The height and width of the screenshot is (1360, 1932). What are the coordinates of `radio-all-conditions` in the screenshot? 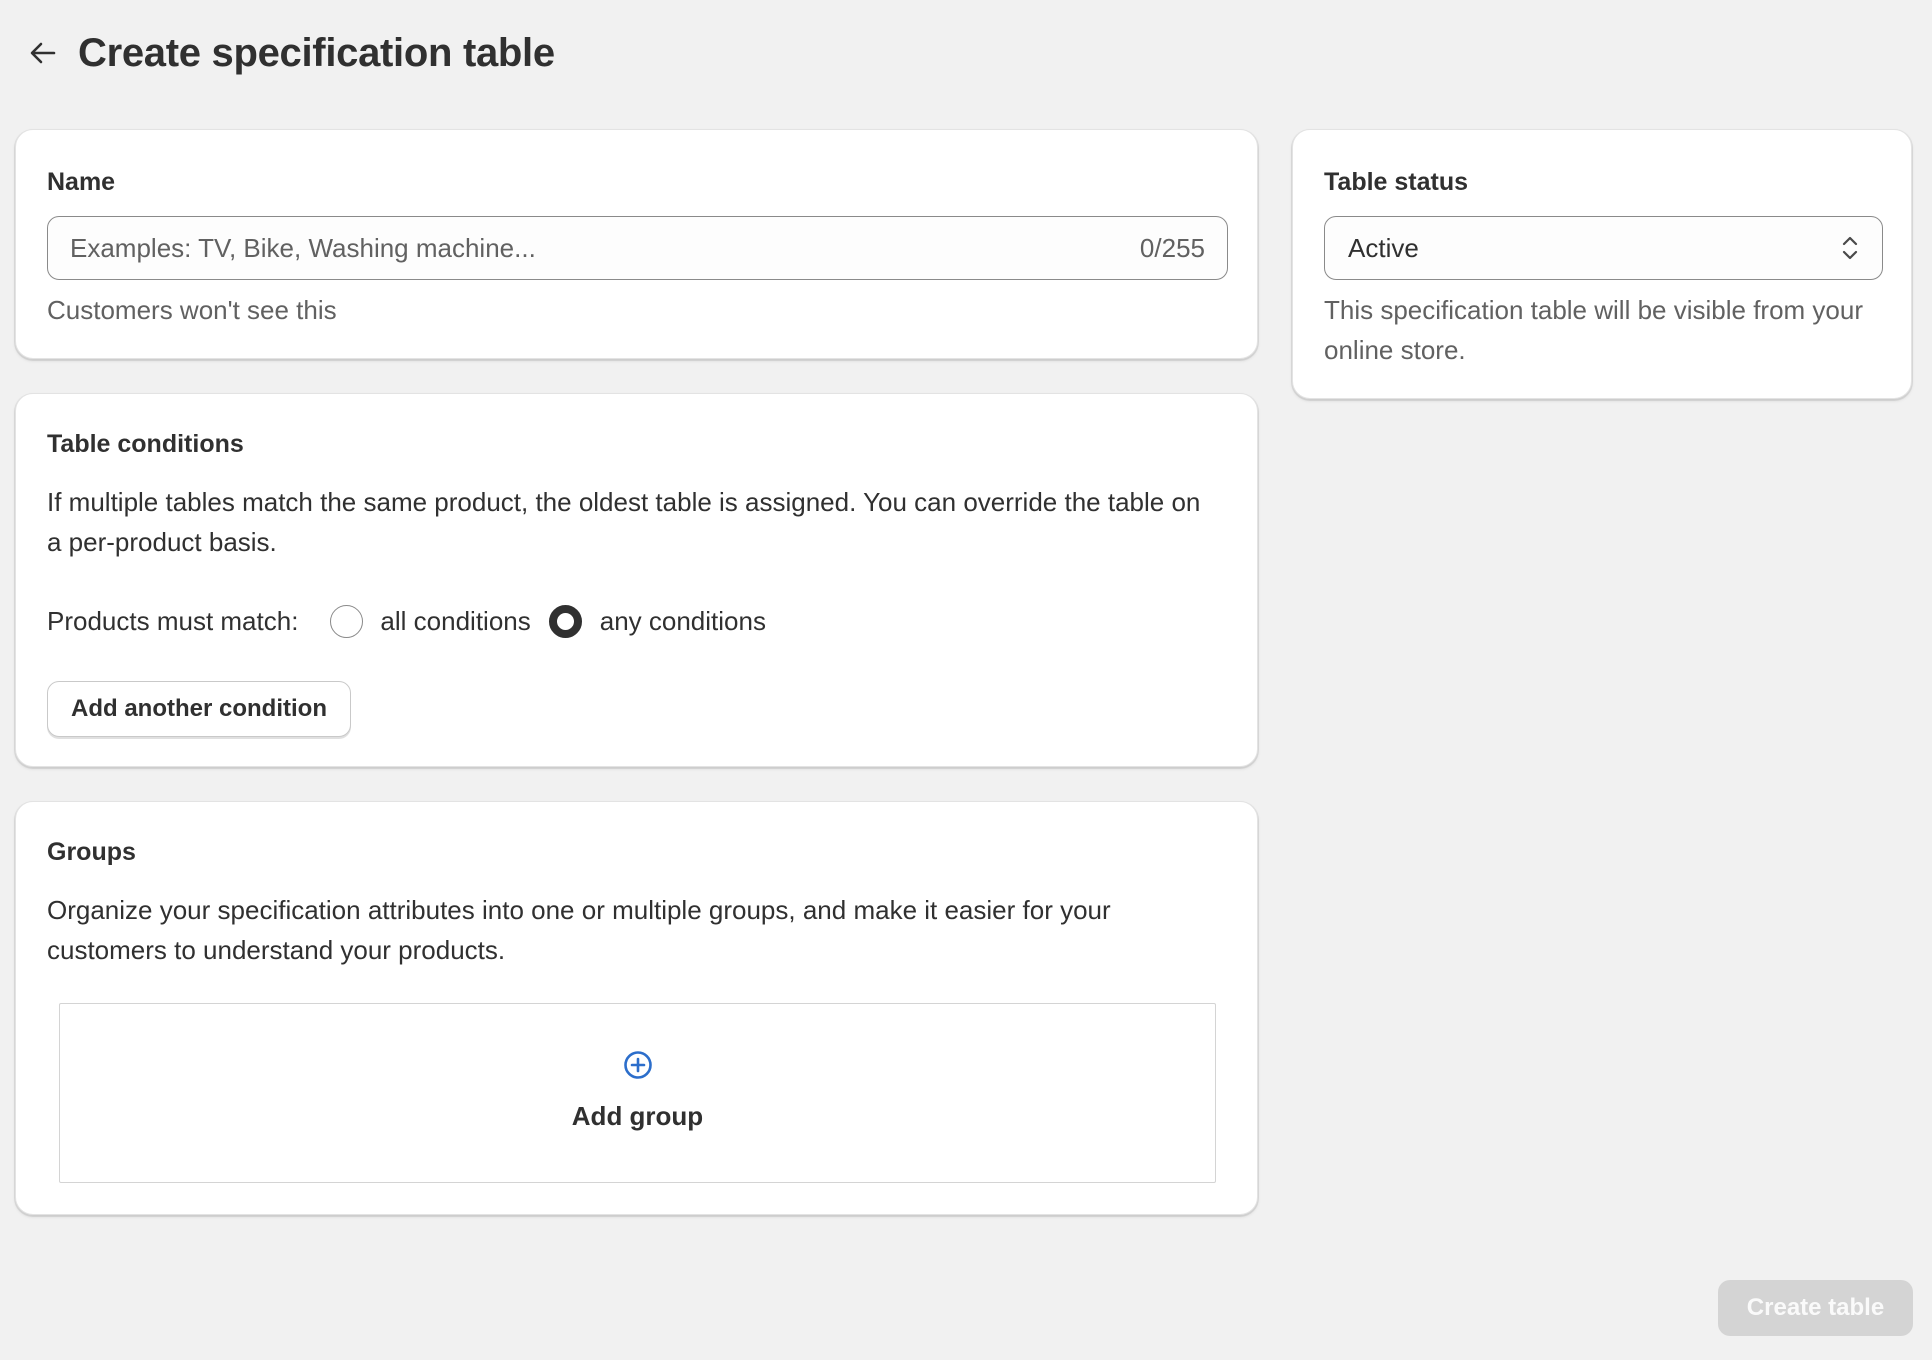 It's located at (347, 621).